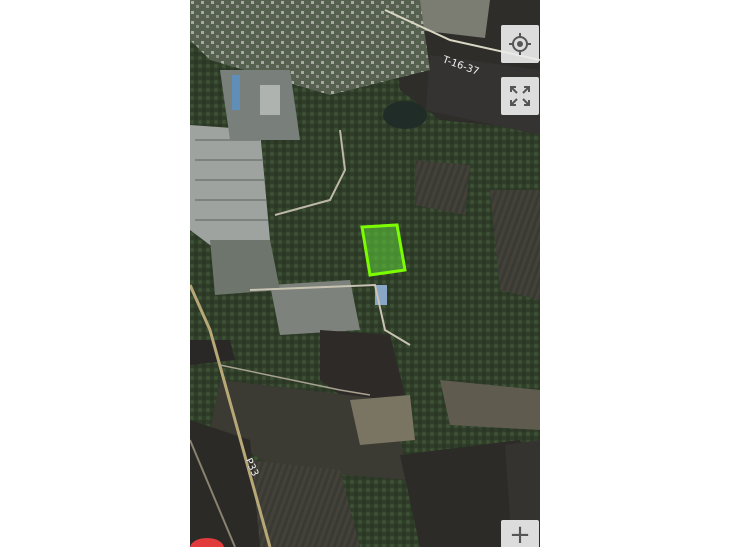  I want to click on field-area, so click(522, 480).